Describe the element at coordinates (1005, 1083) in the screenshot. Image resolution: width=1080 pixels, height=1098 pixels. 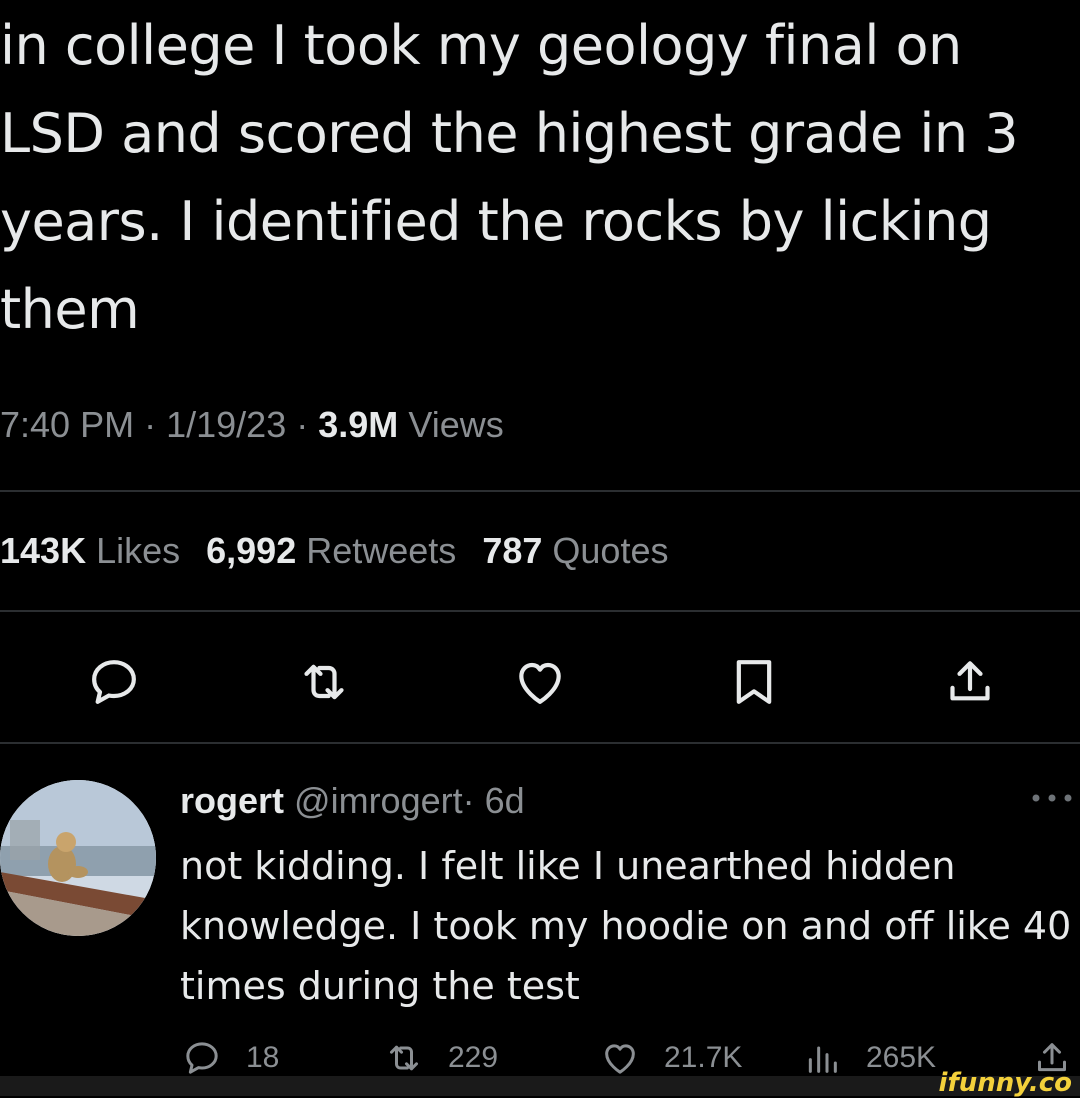
I see `watermark-logo: ifunny.co` at that location.